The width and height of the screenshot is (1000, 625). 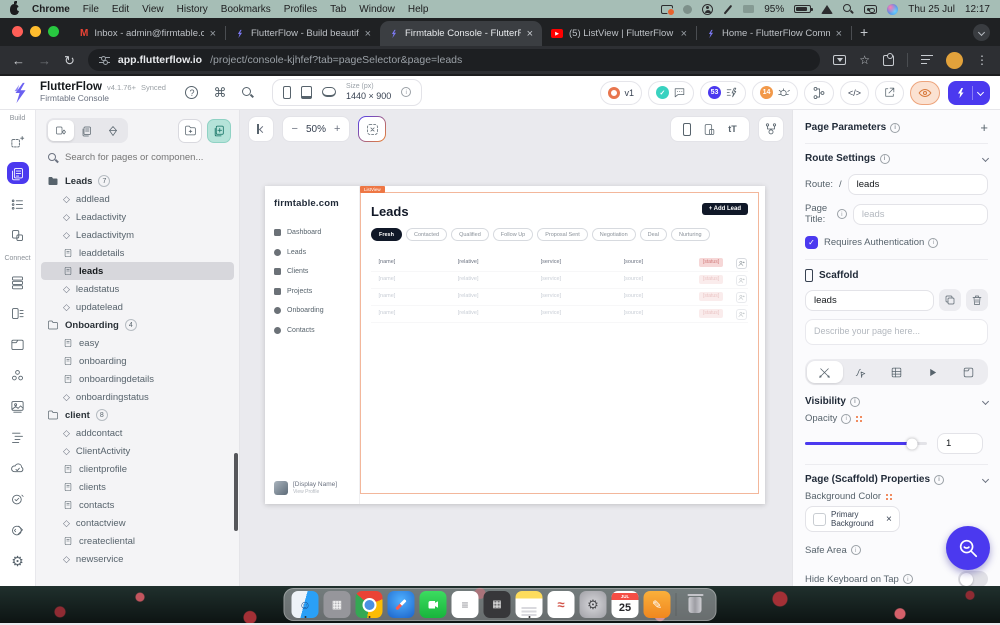 I want to click on opacity-slider, so click(x=866, y=443).